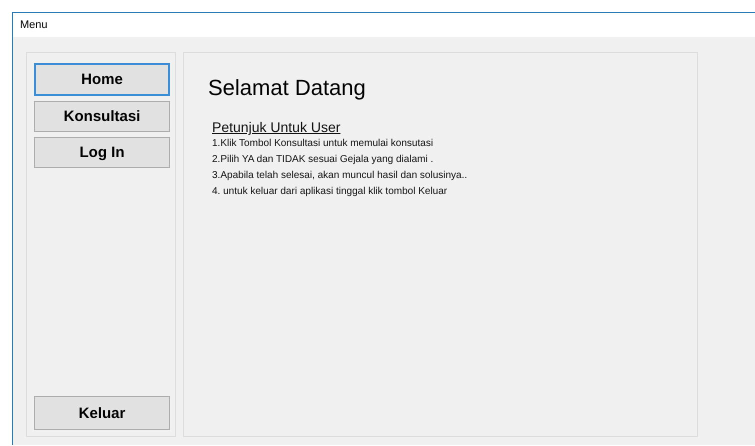 The width and height of the screenshot is (755, 446). I want to click on nav-button: Log In, so click(102, 152).